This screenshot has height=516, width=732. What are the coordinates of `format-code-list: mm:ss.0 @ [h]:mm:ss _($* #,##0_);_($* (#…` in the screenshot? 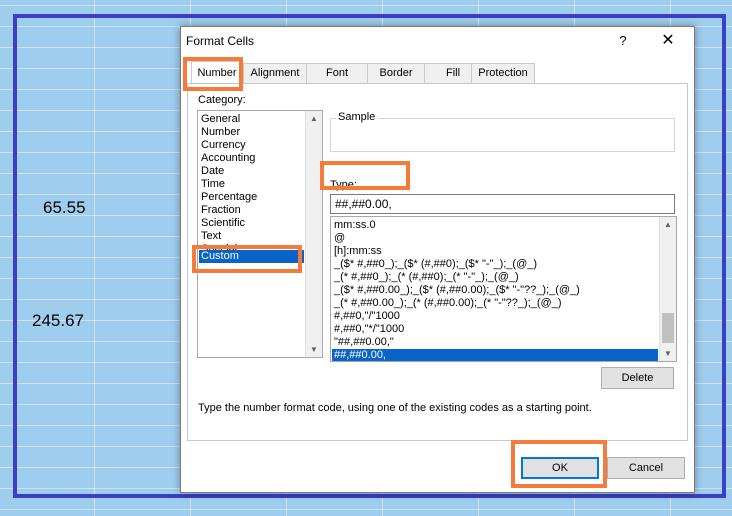 It's located at (503, 289).